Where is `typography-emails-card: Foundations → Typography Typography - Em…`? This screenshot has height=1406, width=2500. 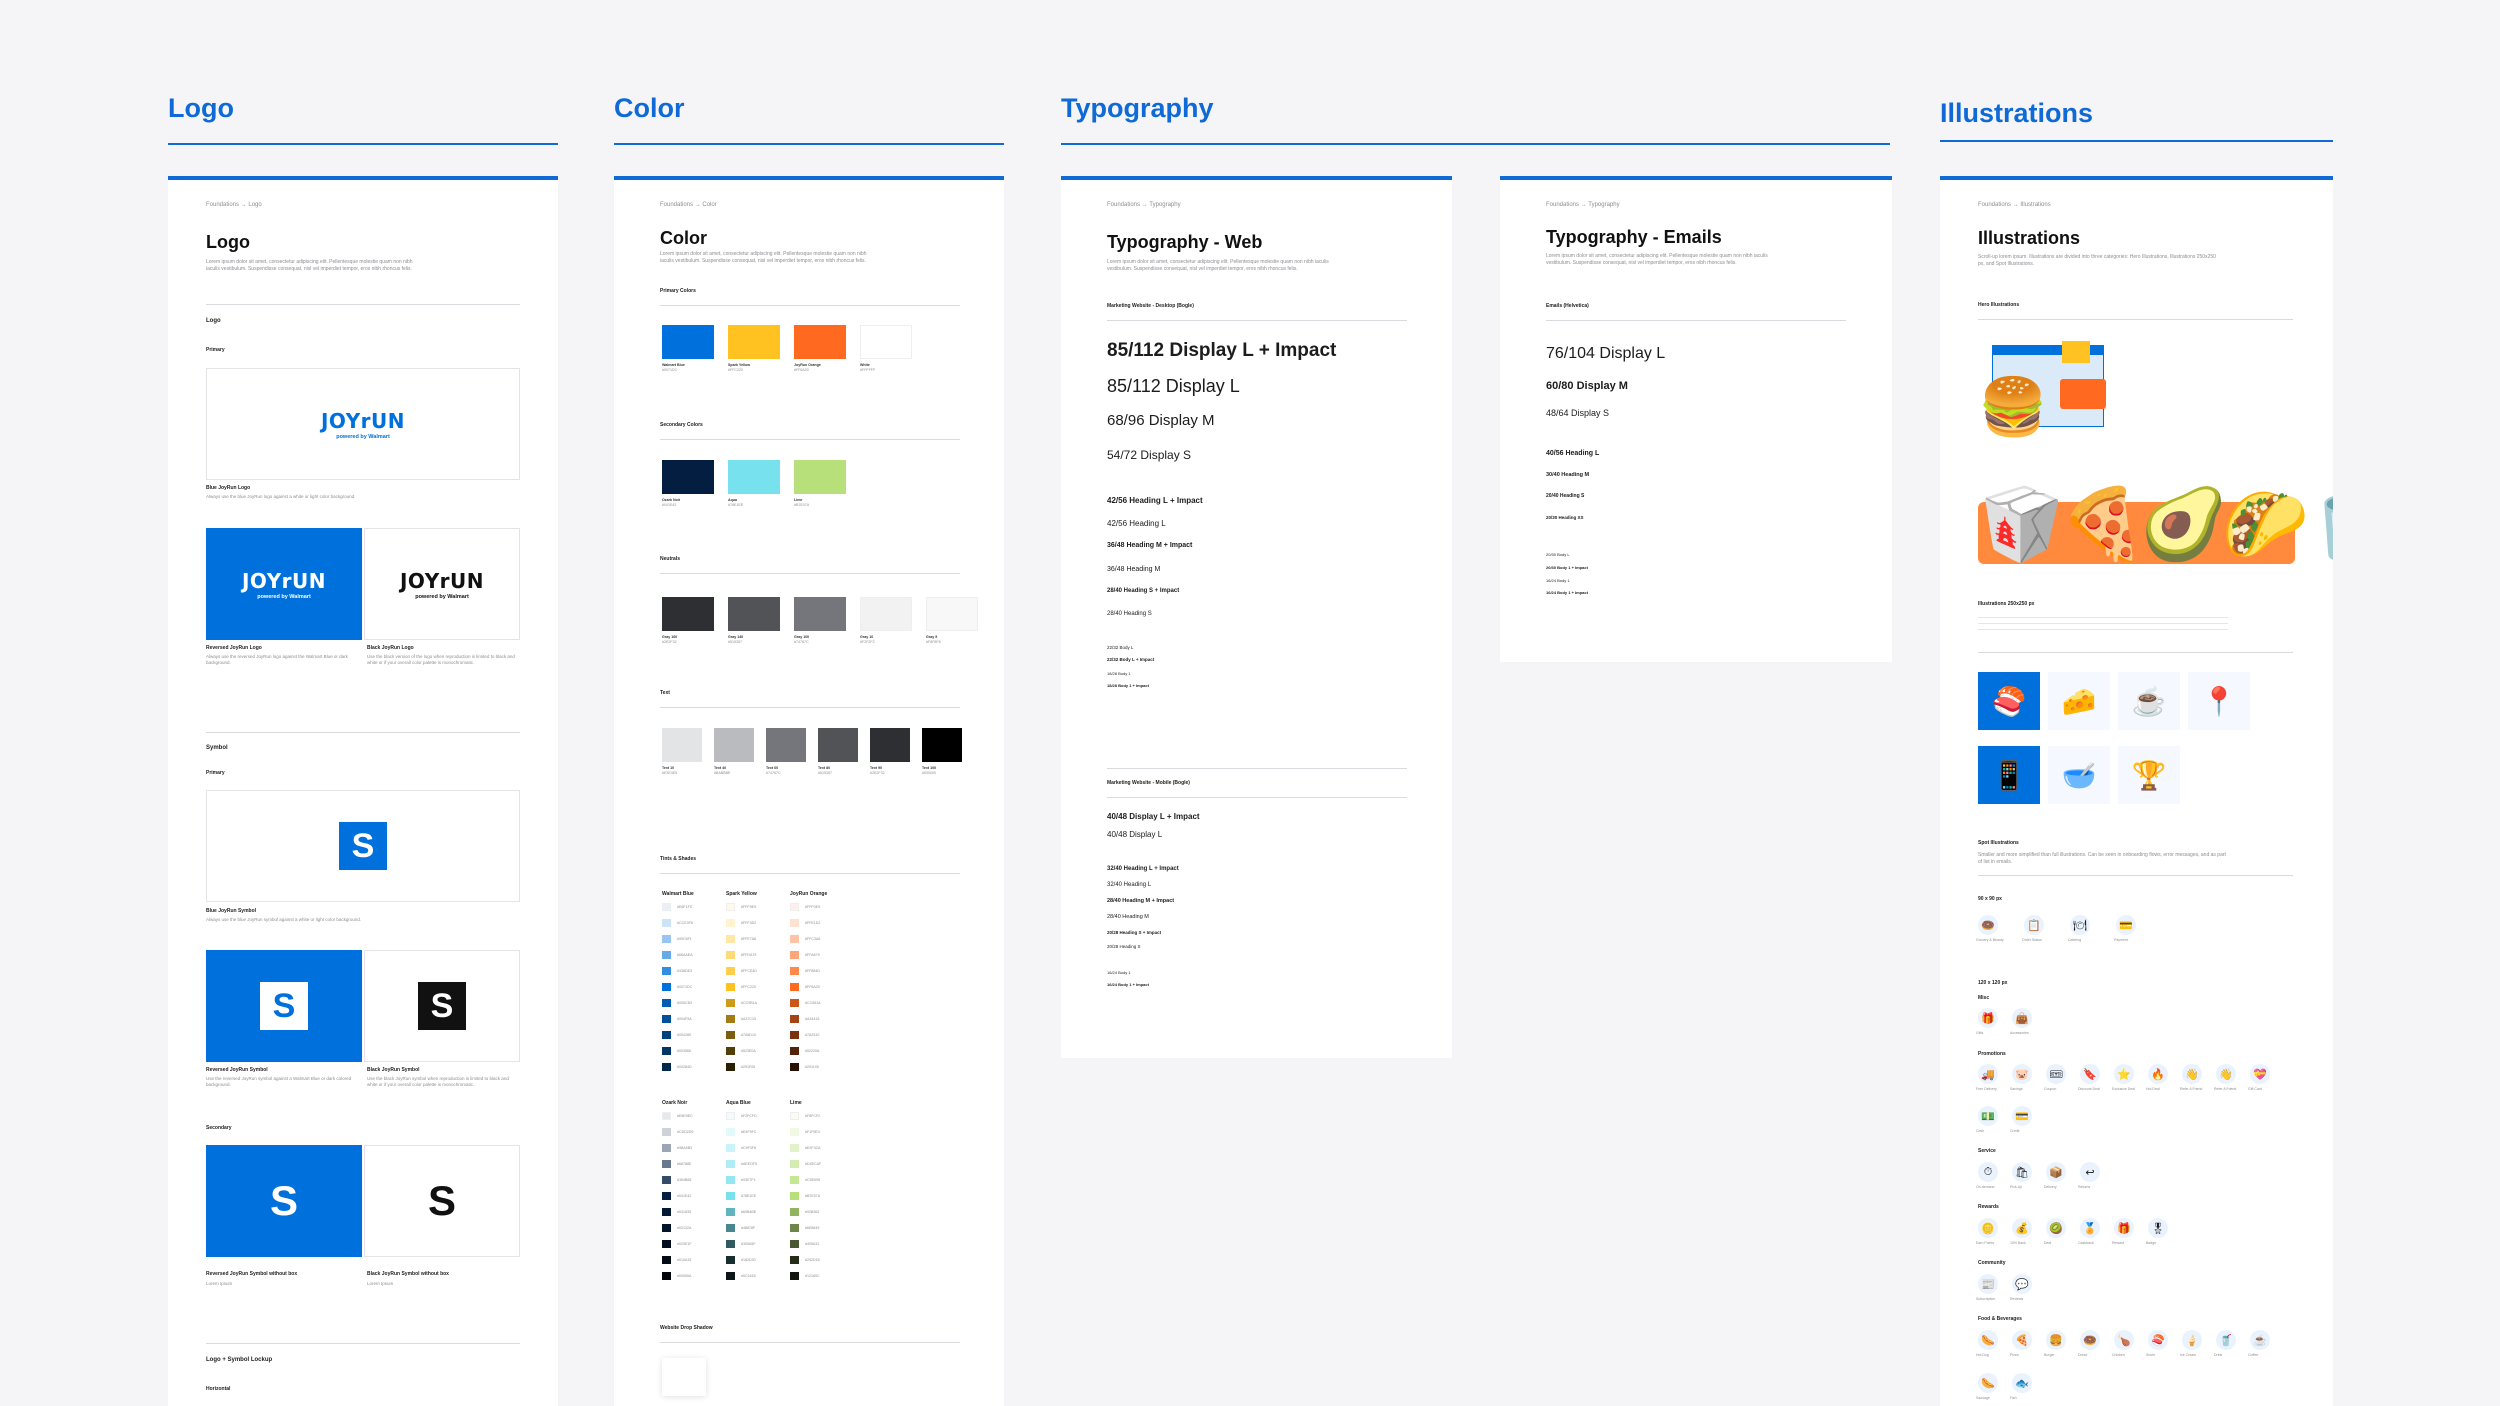 typography-emails-card: Foundations → Typography Typography - Em… is located at coordinates (1696, 419).